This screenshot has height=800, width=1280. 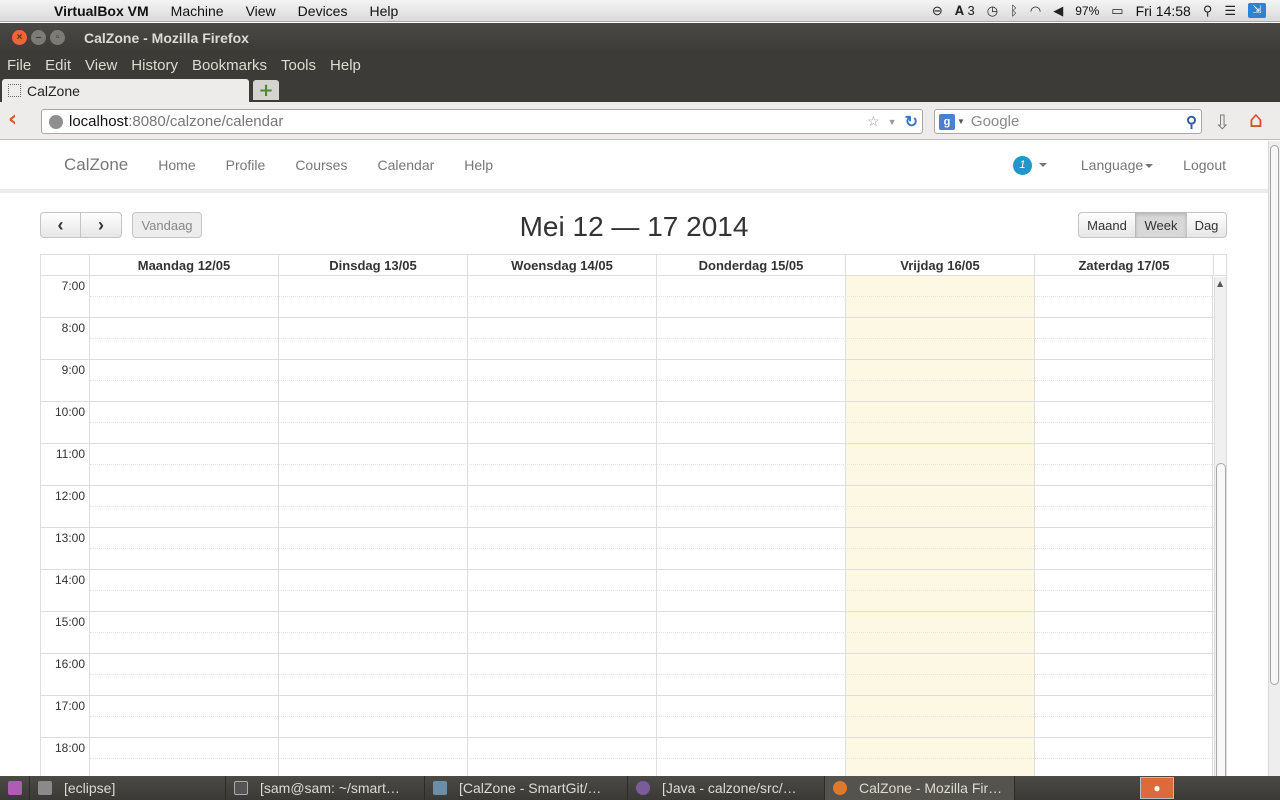 I want to click on time-machine-icon: ◷, so click(x=992, y=11).